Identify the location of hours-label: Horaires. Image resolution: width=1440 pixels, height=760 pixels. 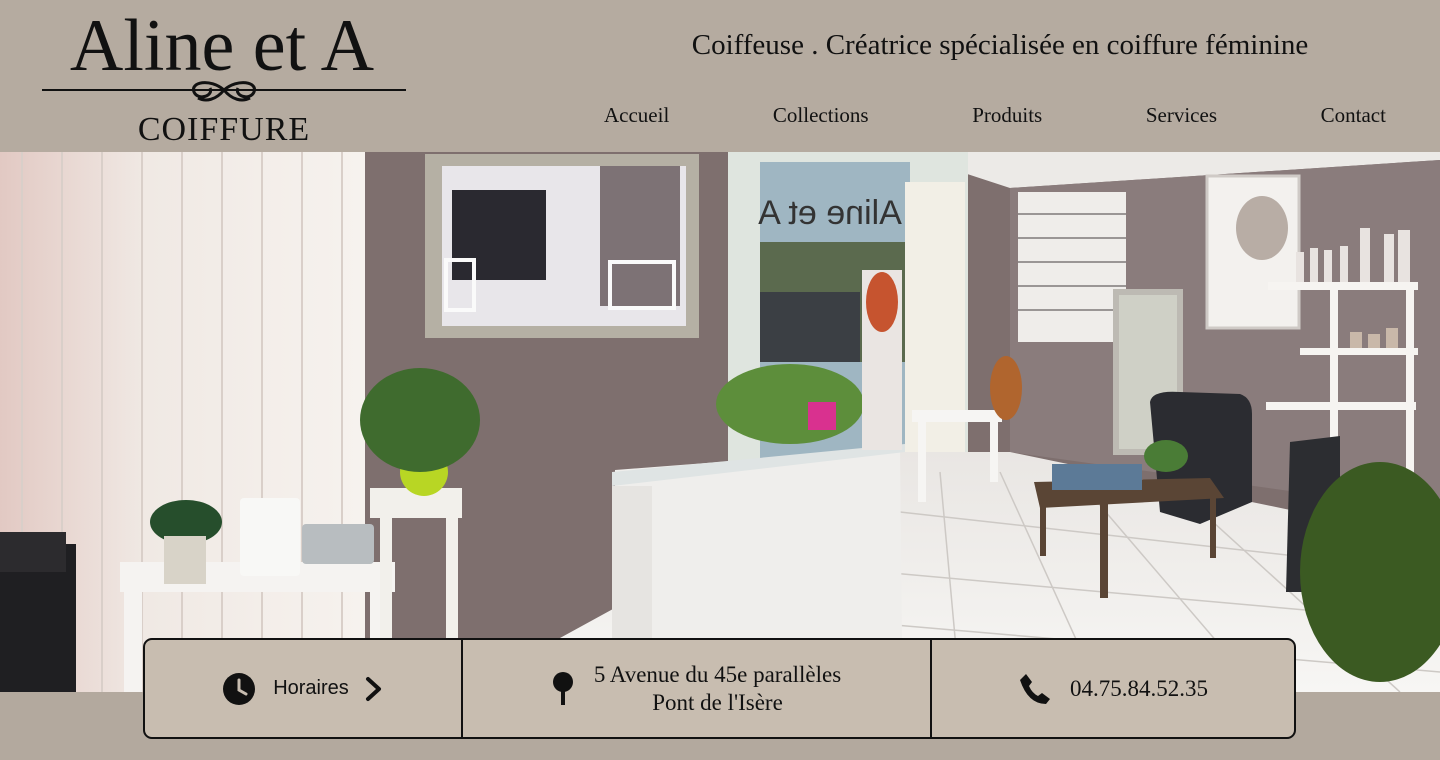
(311, 688).